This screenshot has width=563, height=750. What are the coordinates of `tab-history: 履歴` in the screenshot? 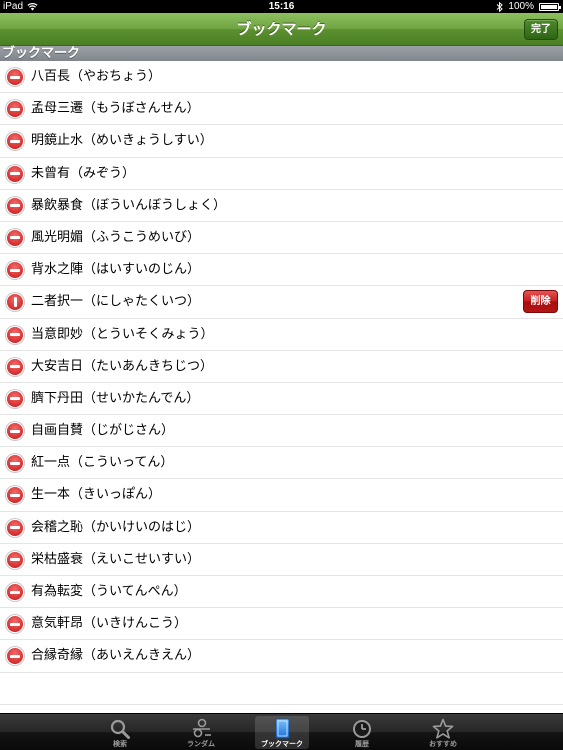 It's located at (362, 732).